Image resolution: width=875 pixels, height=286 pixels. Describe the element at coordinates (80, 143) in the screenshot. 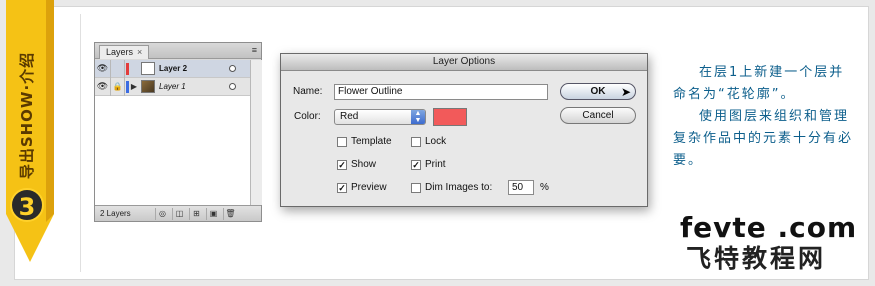

I see `divider` at that location.